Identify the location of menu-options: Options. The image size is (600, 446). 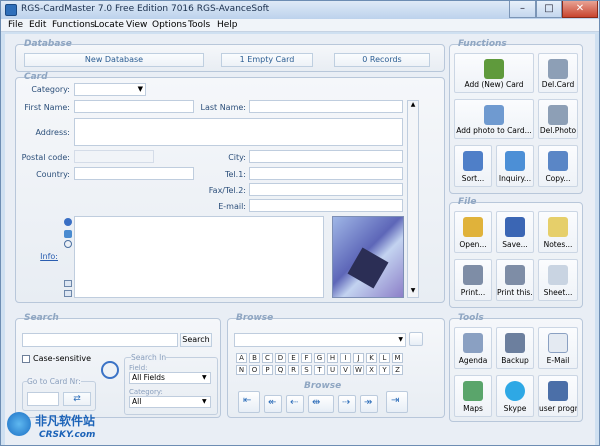
(169, 25).